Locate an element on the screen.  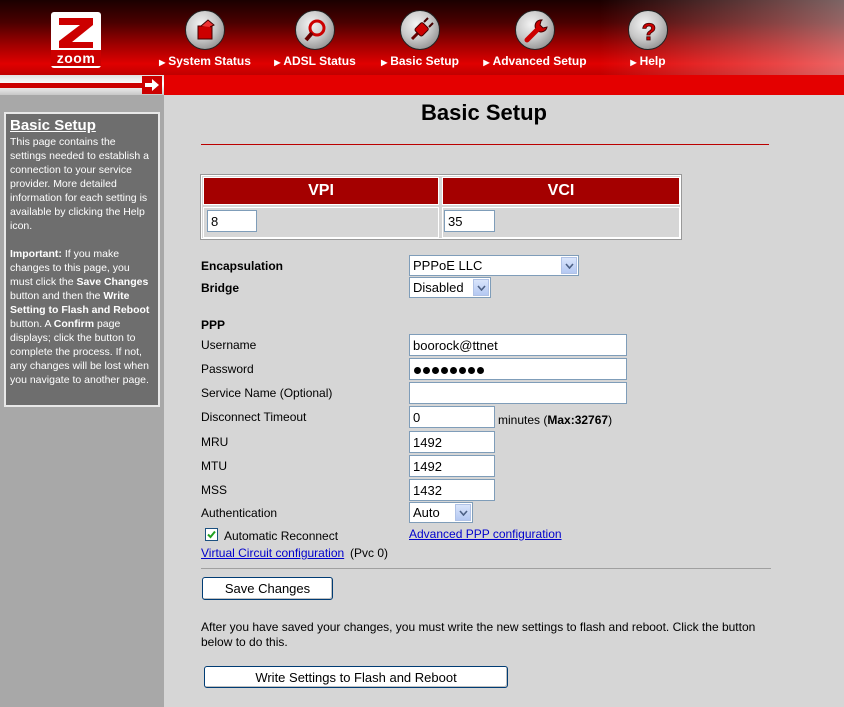
question-icon: ? is located at coordinates (648, 30).